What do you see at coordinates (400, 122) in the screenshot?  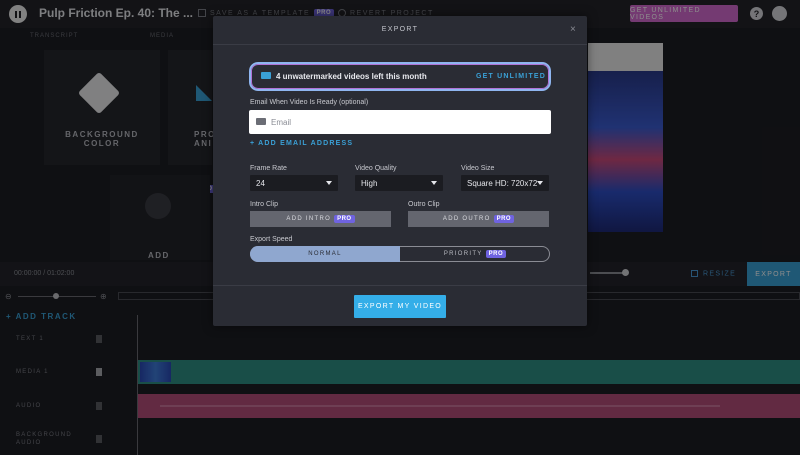 I see `email-field` at bounding box center [400, 122].